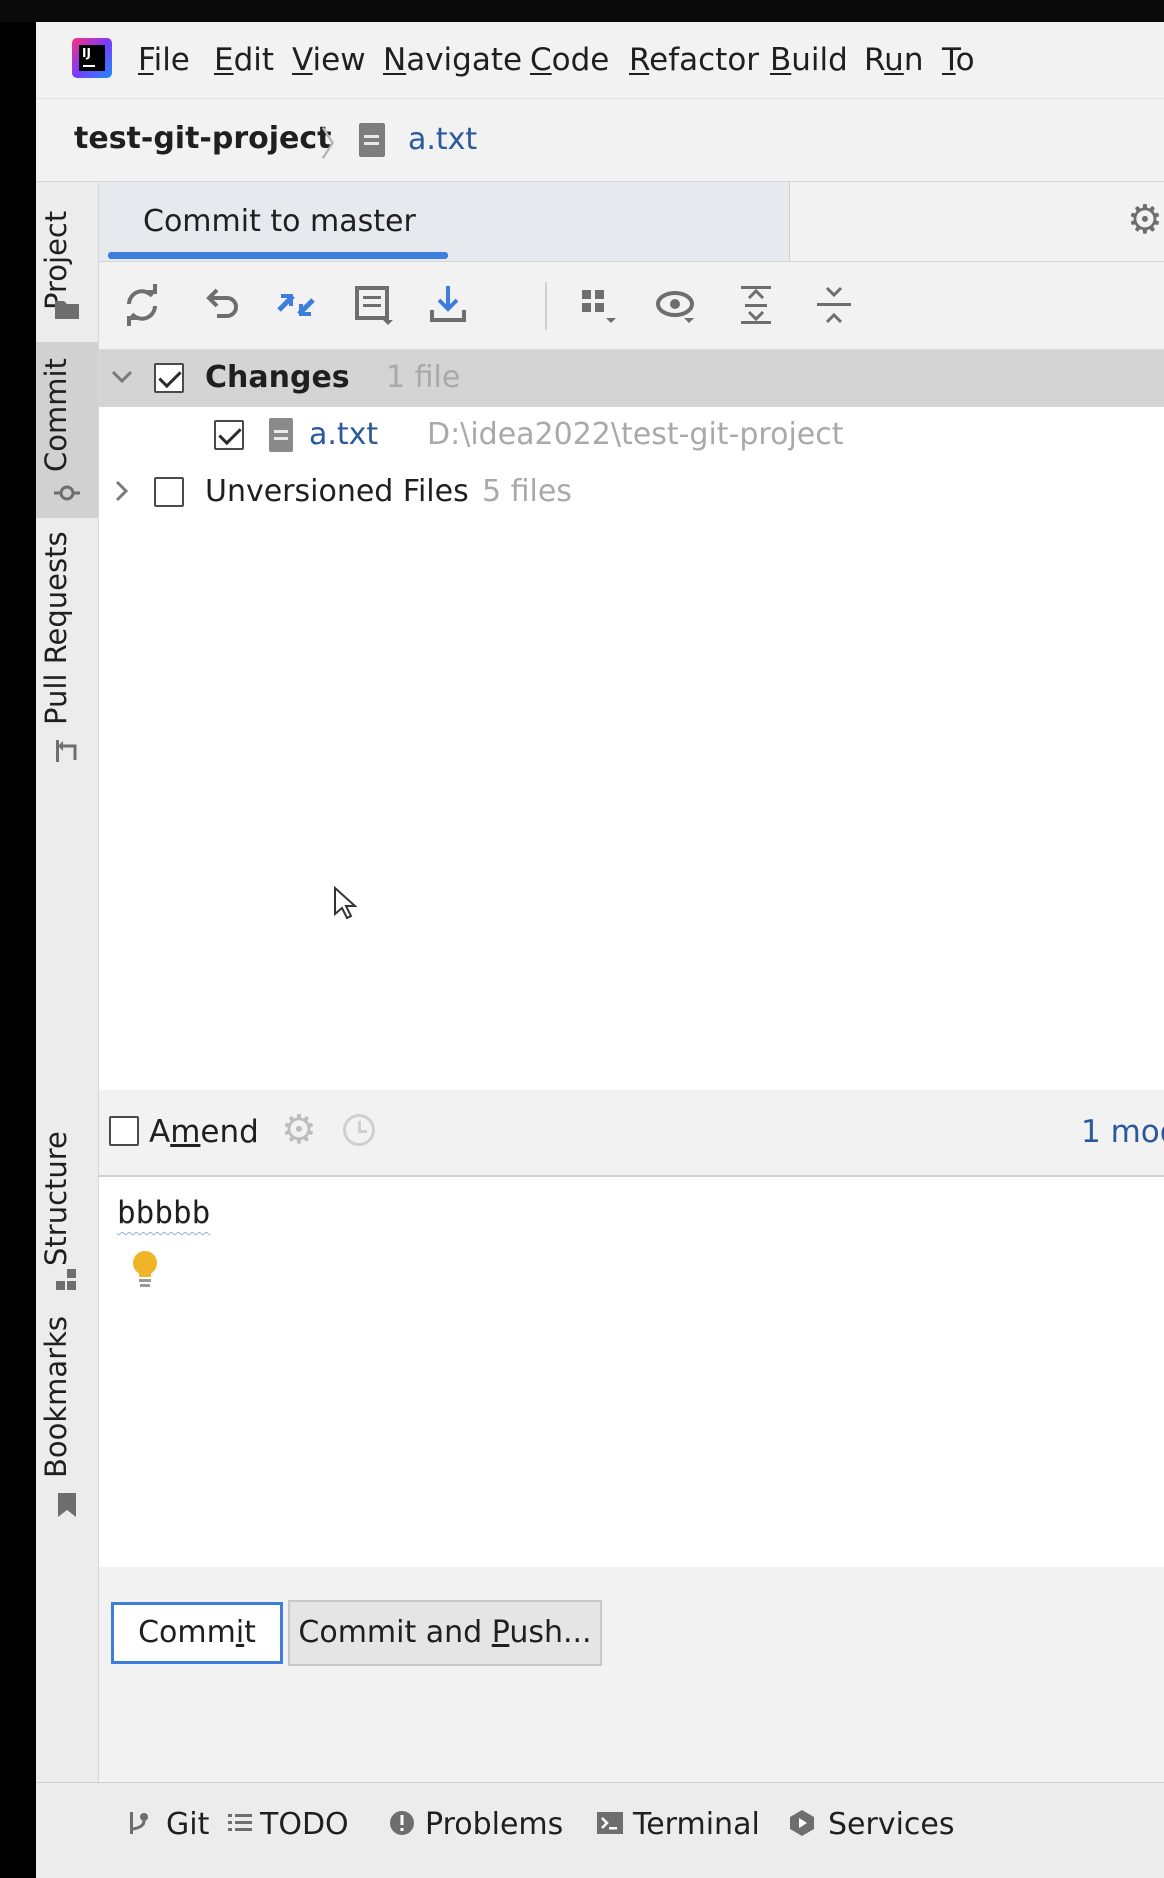  What do you see at coordinates (374, 305) in the screenshot?
I see `shelve-icon` at bounding box center [374, 305].